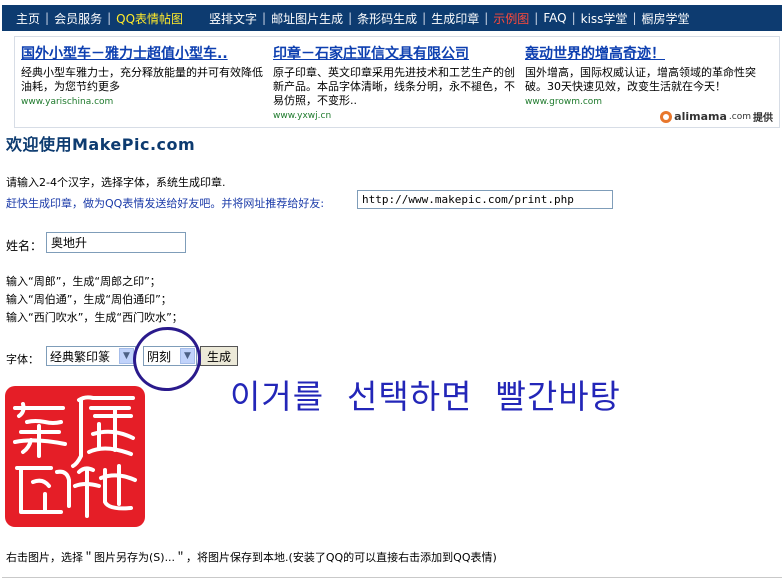 The width and height of the screenshot is (784, 585). Describe the element at coordinates (149, 18) in the screenshot. I see `nav-item-qq-emoticon: QQ表情帖图` at that location.